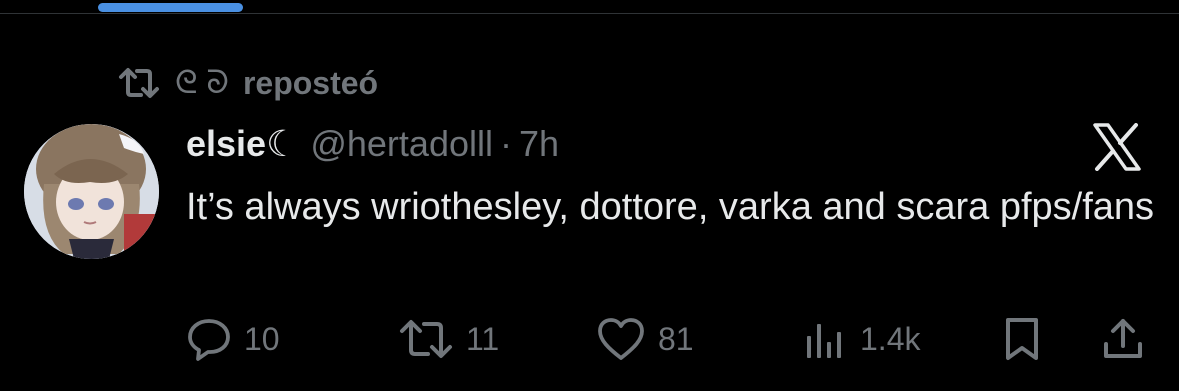  I want to click on x-logo-icon, so click(1117, 147).